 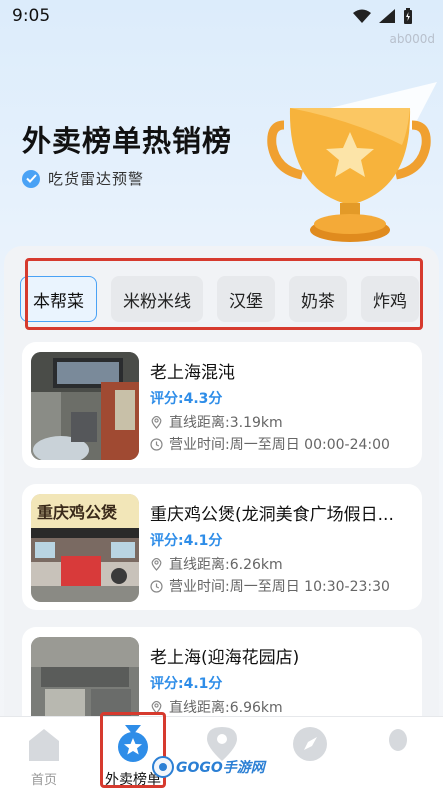 What do you see at coordinates (226, 565) in the screenshot?
I see `distance-text: 直线距离:6.26km` at bounding box center [226, 565].